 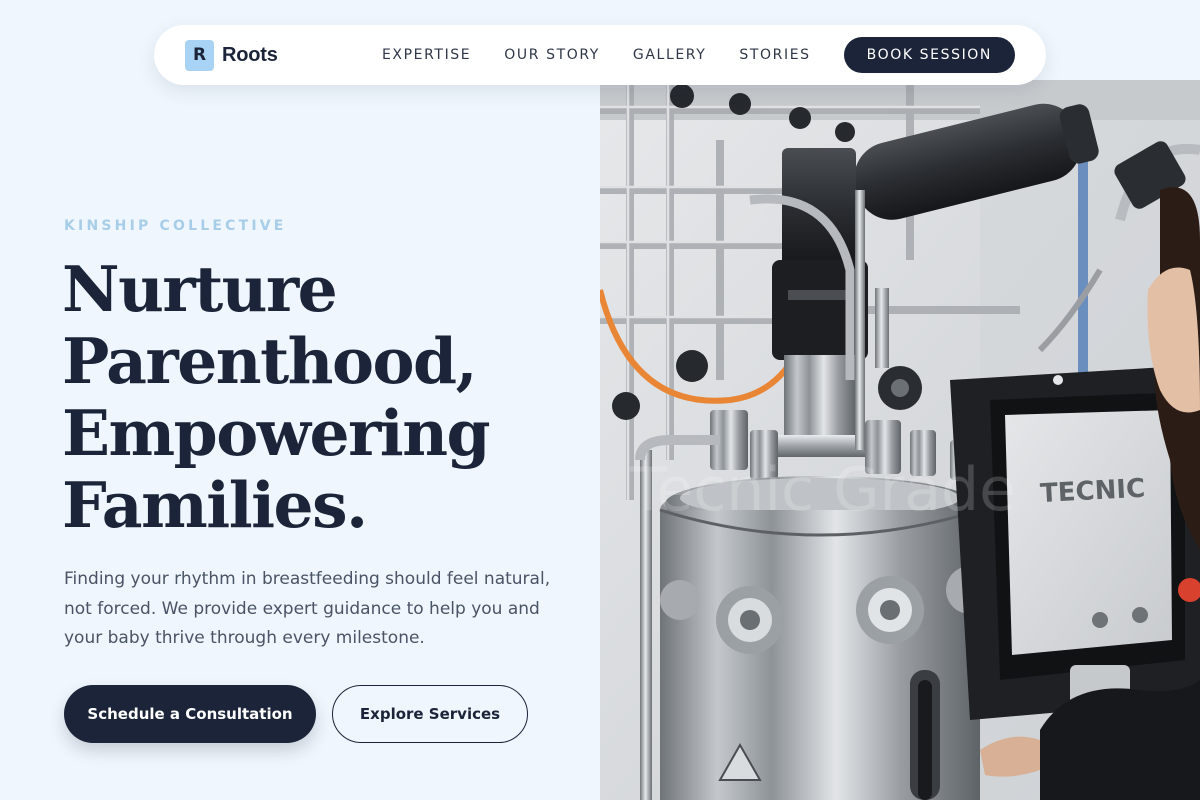 What do you see at coordinates (430, 714) in the screenshot?
I see `explore-services-button: Explore Services` at bounding box center [430, 714].